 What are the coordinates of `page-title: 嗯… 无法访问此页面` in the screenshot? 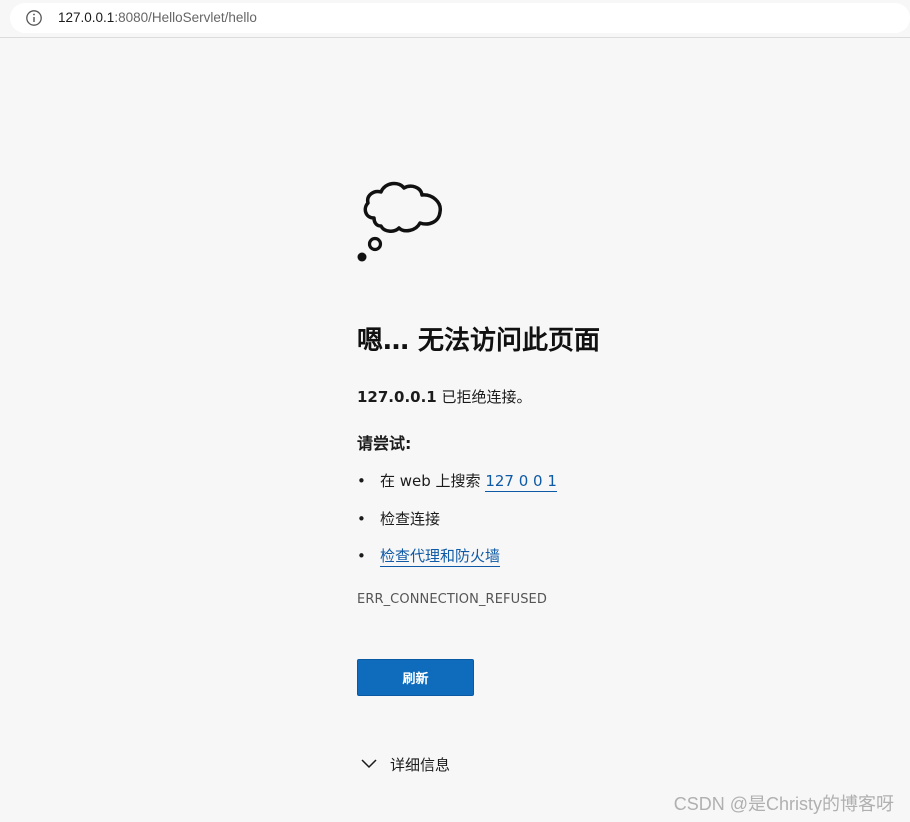 It's located at (479, 341).